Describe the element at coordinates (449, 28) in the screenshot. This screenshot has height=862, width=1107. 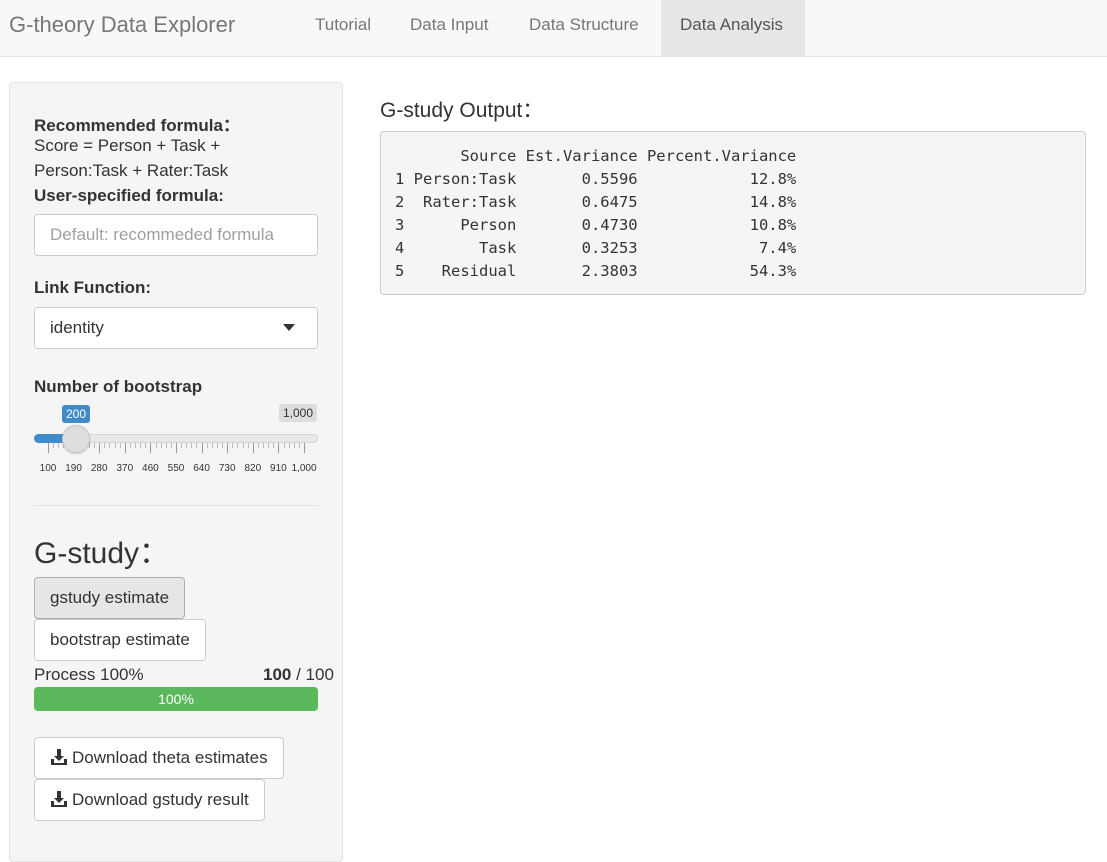
I see `tab-data-input: Data Input` at that location.